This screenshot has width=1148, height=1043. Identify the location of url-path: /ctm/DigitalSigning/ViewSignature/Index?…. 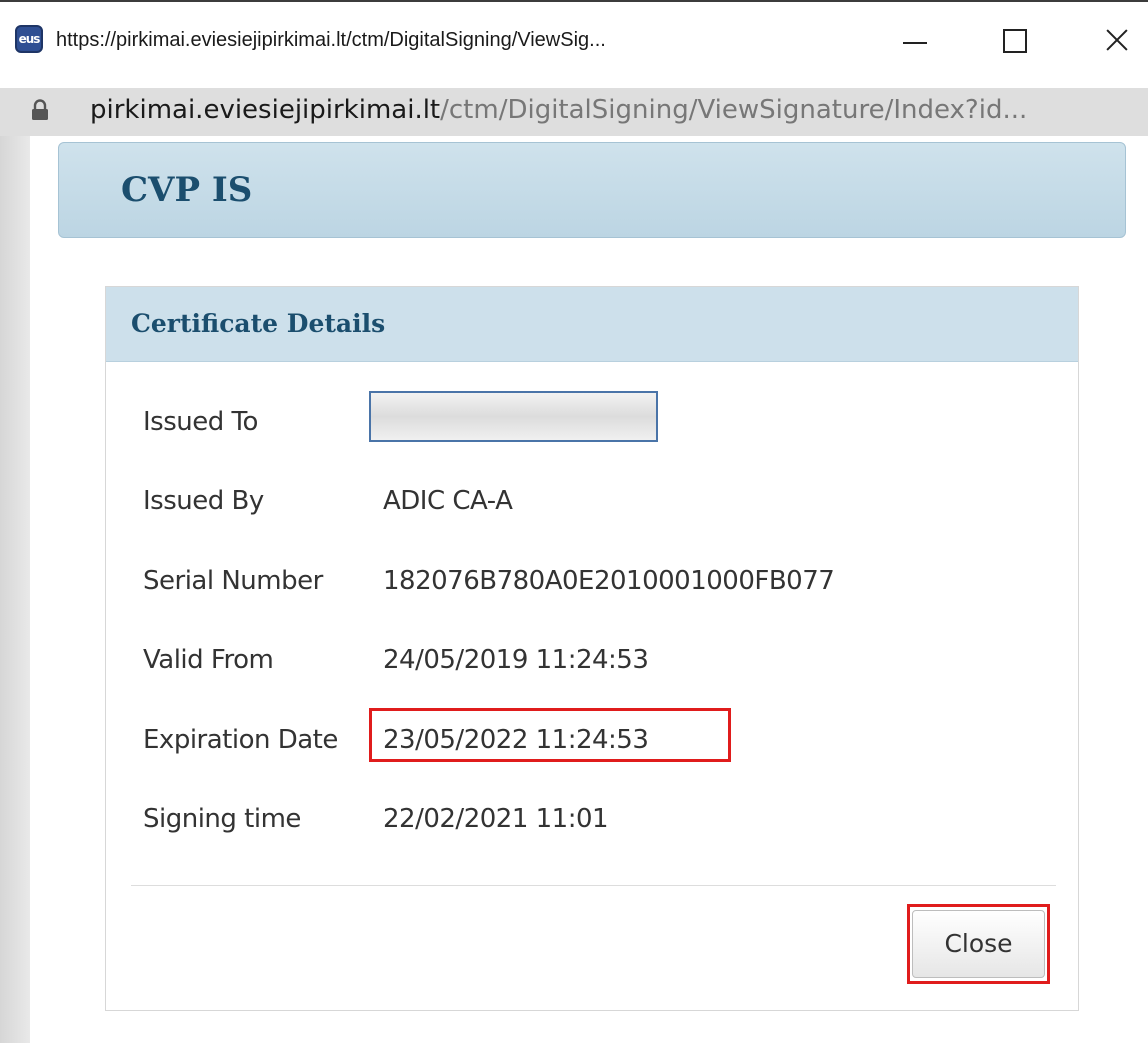
(734, 110).